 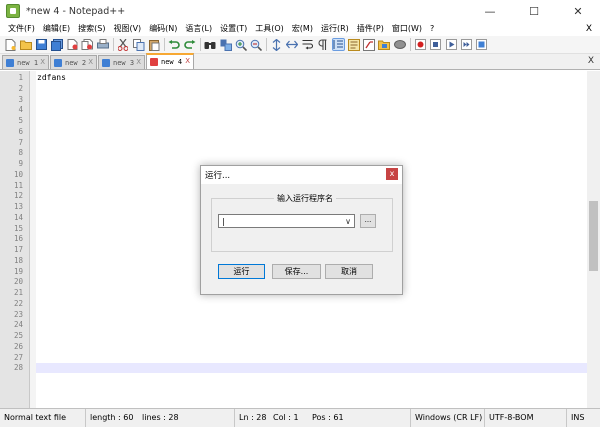 I want to click on indent-guide-icon, so click(x=338, y=44).